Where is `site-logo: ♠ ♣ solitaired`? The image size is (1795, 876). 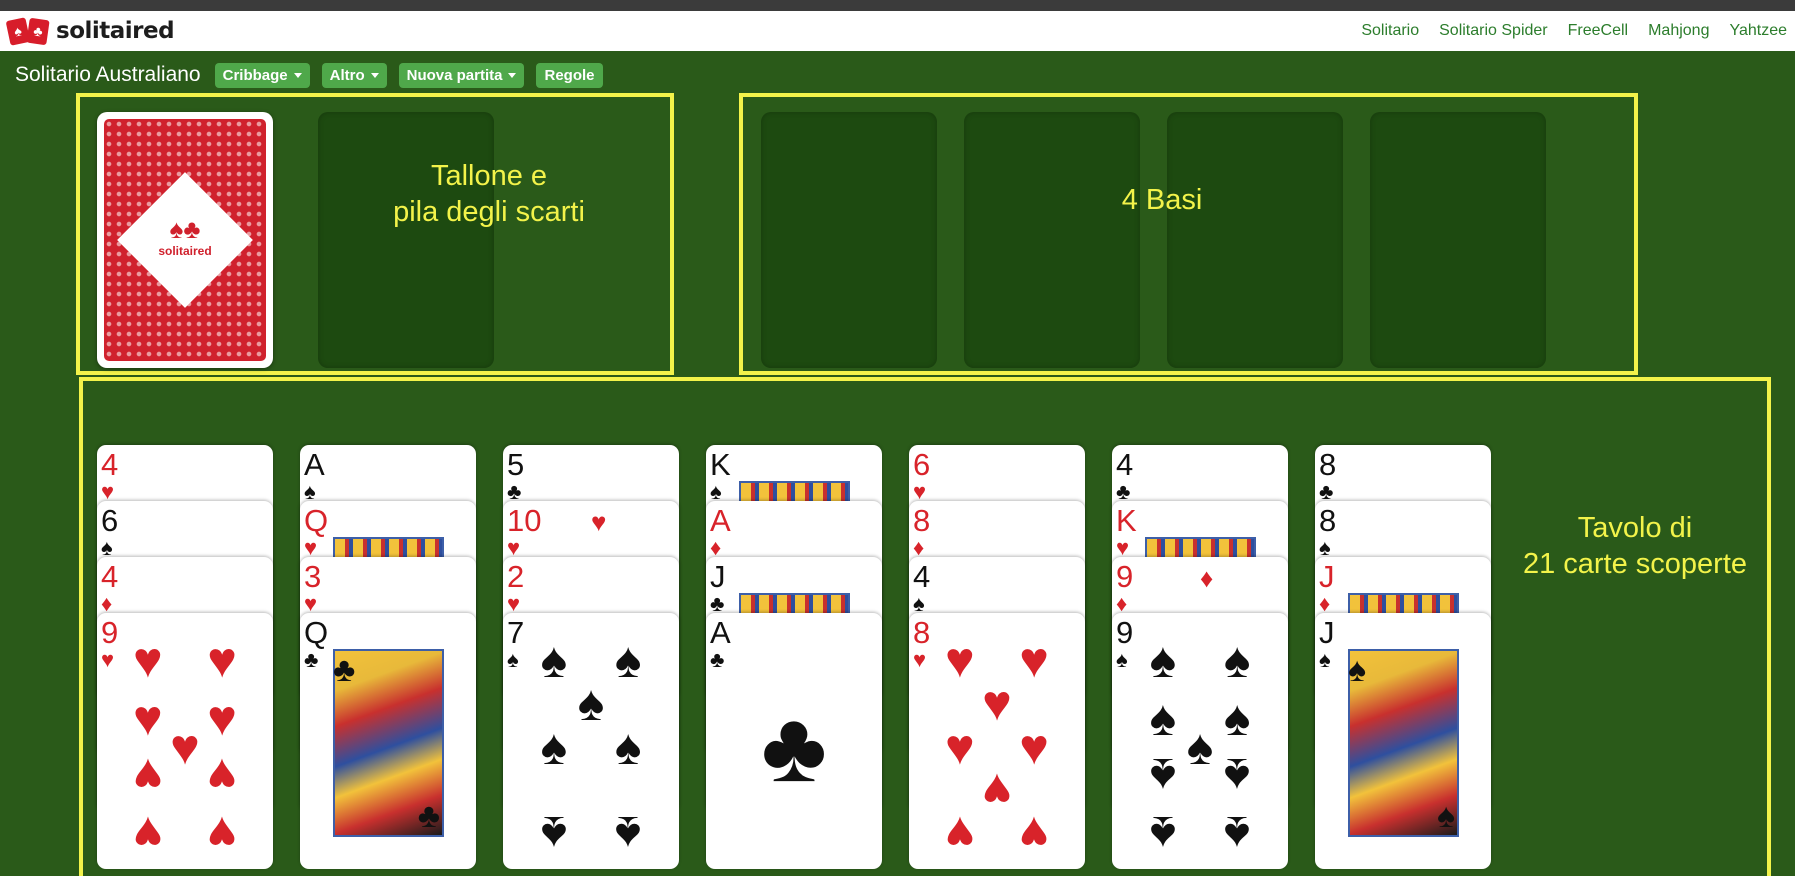 site-logo: ♠ ♣ solitaired is located at coordinates (90, 31).